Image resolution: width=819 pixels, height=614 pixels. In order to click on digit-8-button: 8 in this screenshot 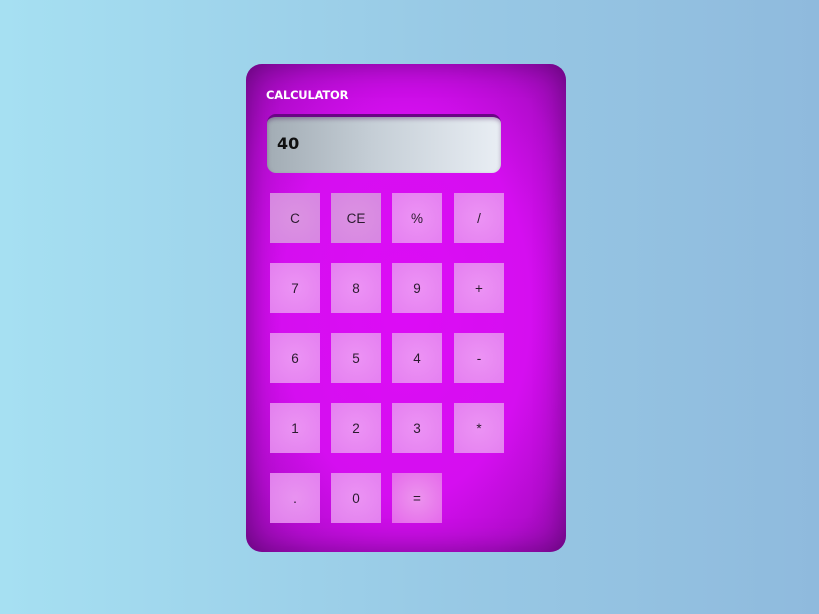, I will do `click(356, 288)`.